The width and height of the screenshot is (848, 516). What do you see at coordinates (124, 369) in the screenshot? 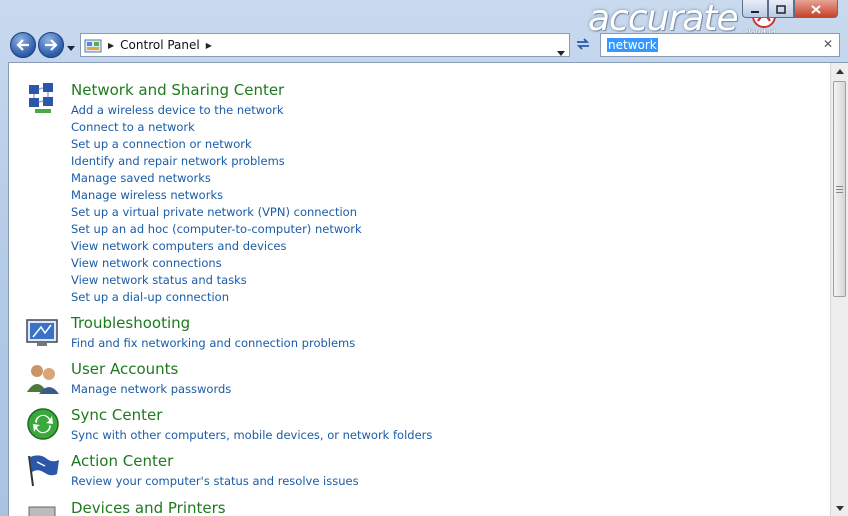
I see `section-title: User Accounts` at bounding box center [124, 369].